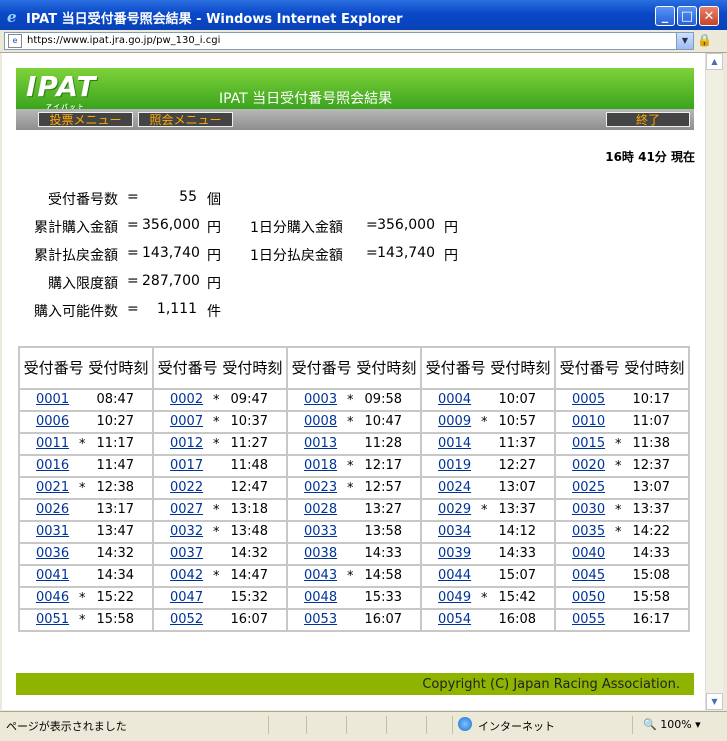 The image size is (727, 741). I want to click on receipt-time: 09:47, so click(249, 399).